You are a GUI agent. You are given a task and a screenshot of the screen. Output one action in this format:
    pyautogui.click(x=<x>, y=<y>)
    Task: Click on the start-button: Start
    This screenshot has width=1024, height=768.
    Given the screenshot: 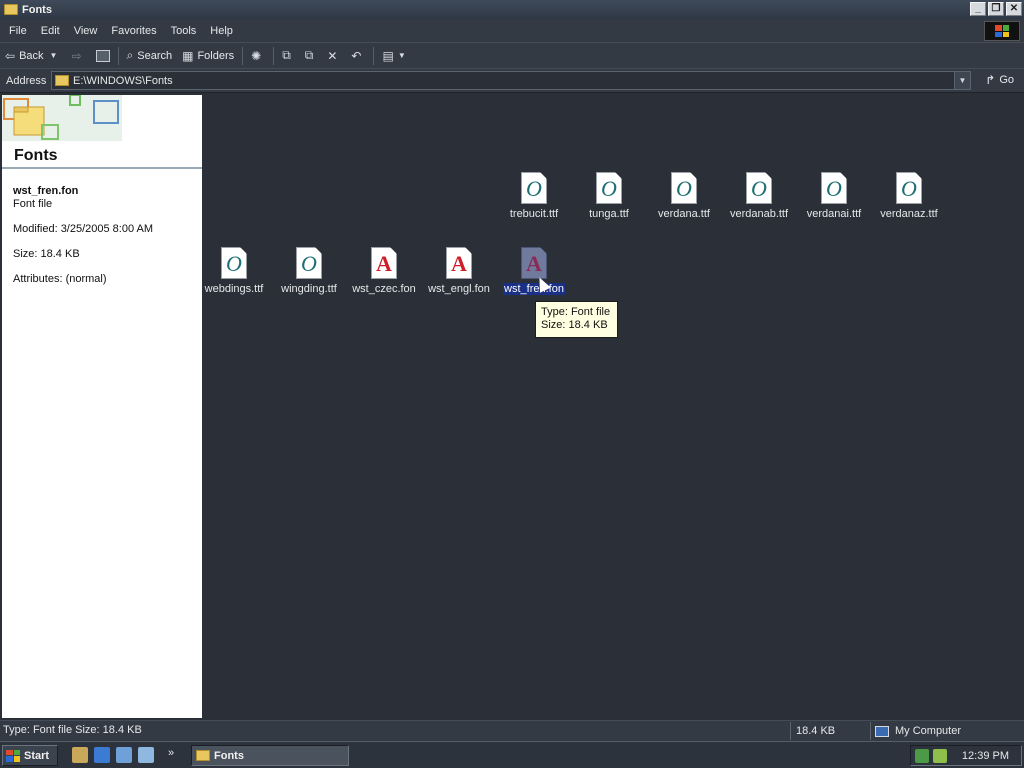 What is the action you would take?
    pyautogui.click(x=30, y=755)
    